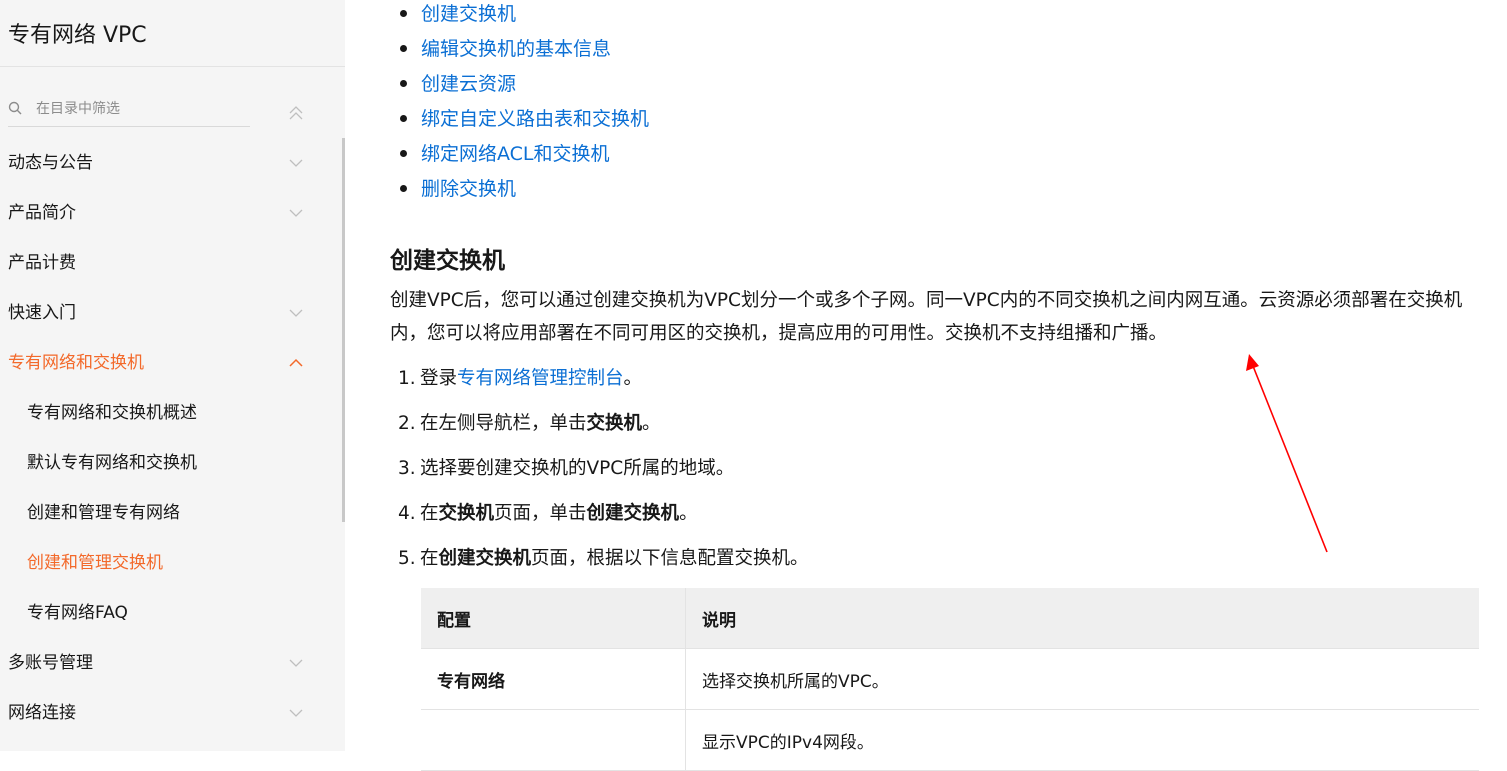  I want to click on nav-item-label: 创建和管理交换机, so click(95, 563).